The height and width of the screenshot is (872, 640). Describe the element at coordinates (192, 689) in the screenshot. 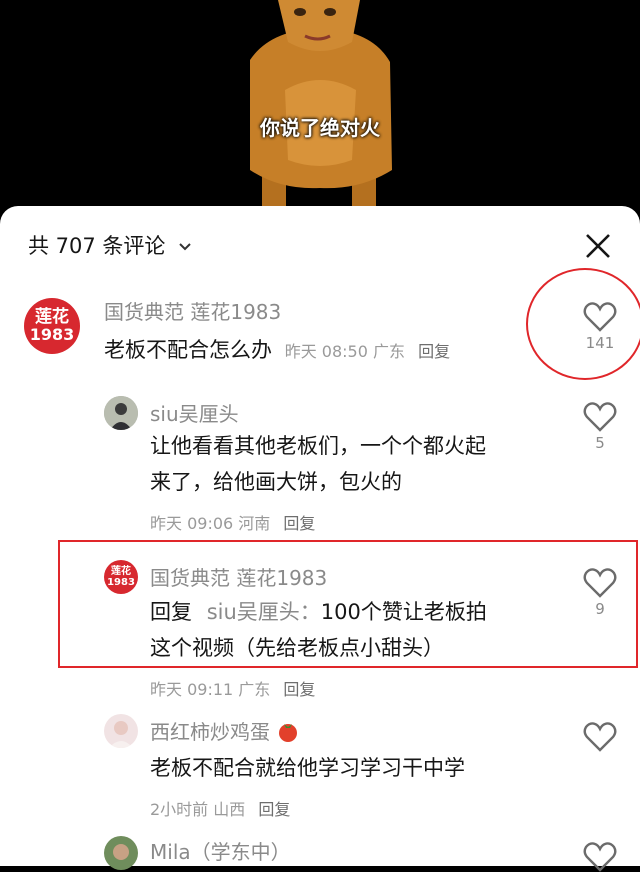

I see `comment-time: 昨天 09:11` at that location.